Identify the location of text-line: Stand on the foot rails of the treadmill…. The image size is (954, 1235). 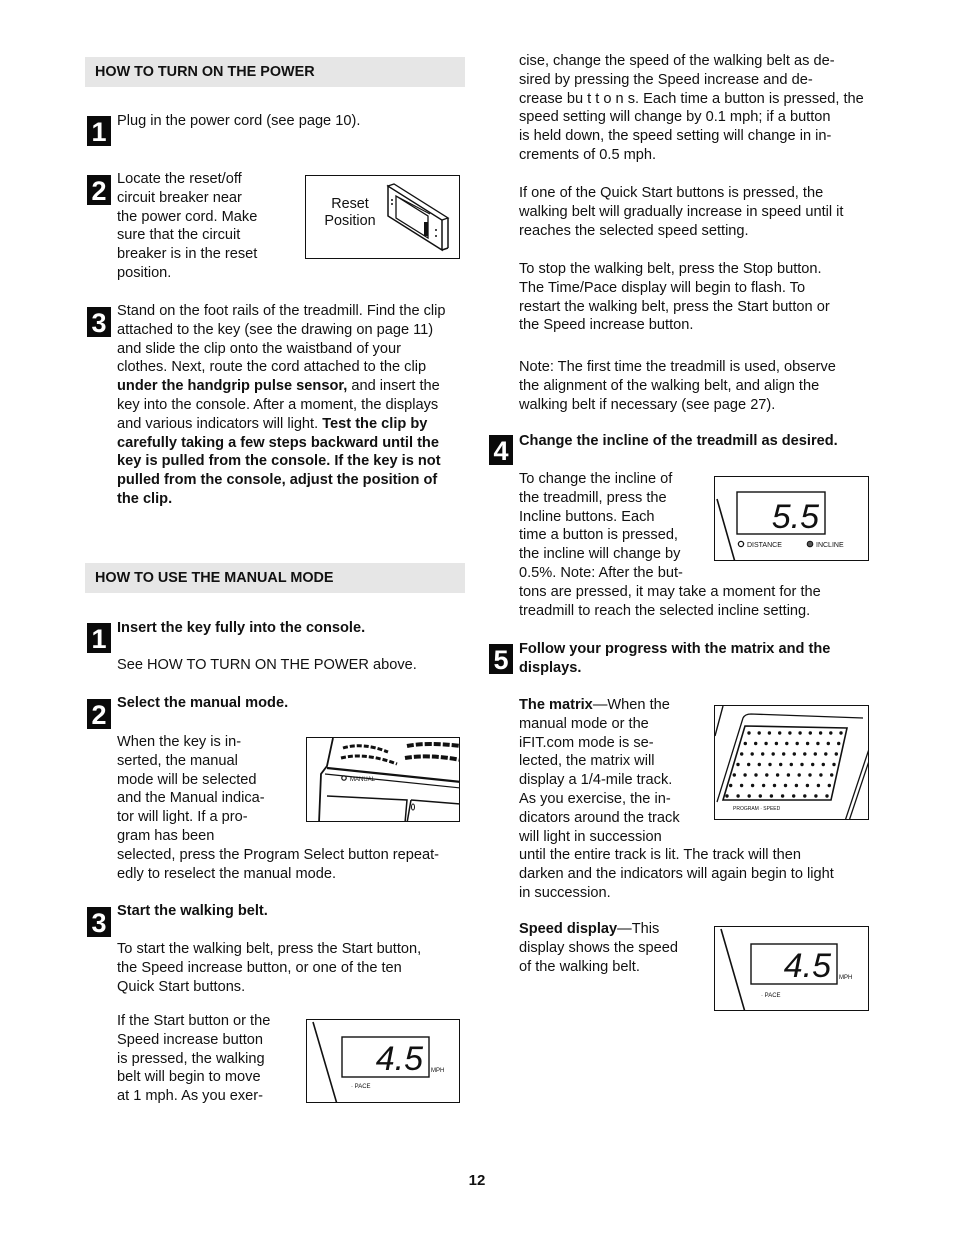
(281, 311).